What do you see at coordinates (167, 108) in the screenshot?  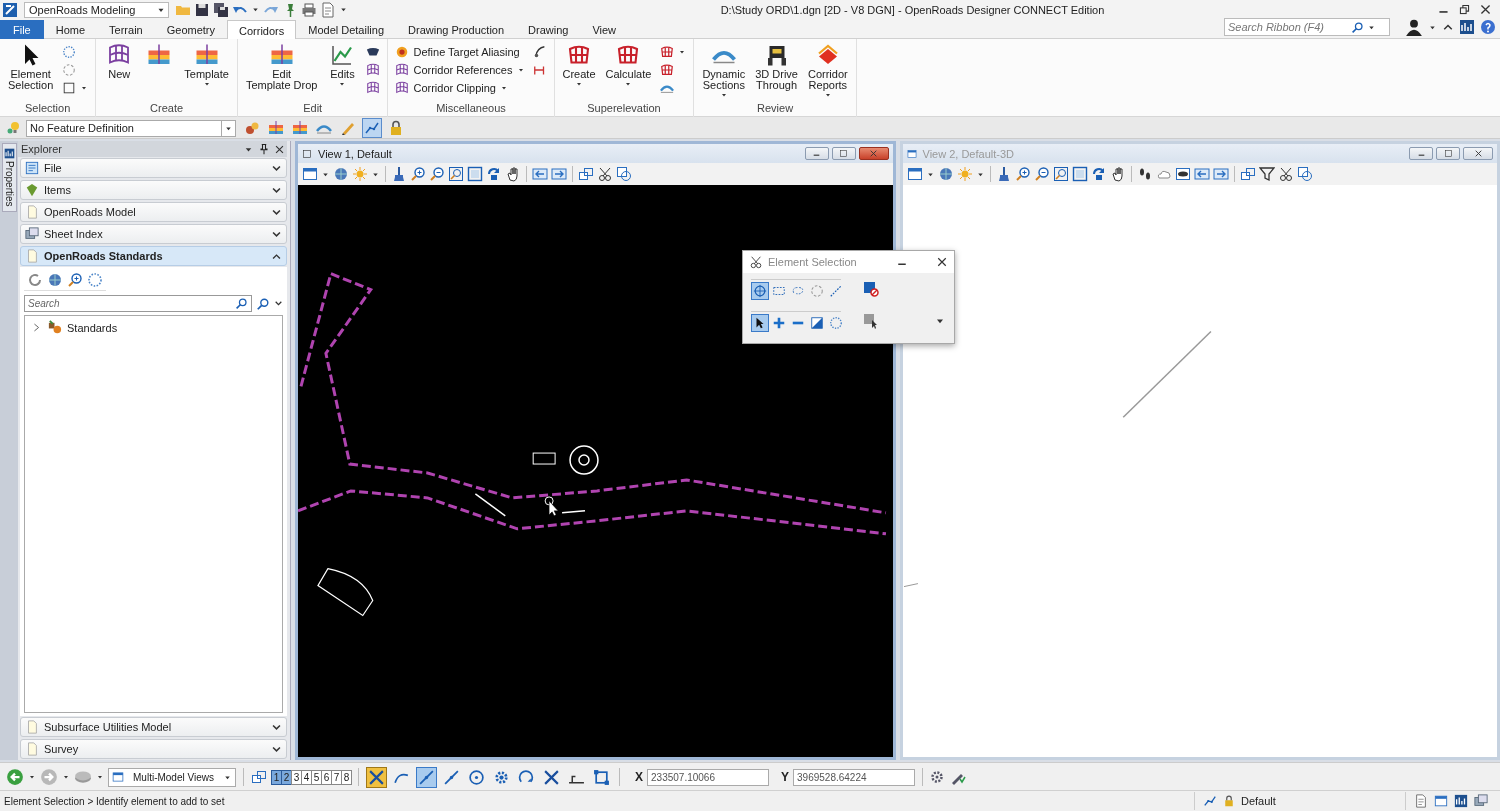 I see `group-label: Create` at bounding box center [167, 108].